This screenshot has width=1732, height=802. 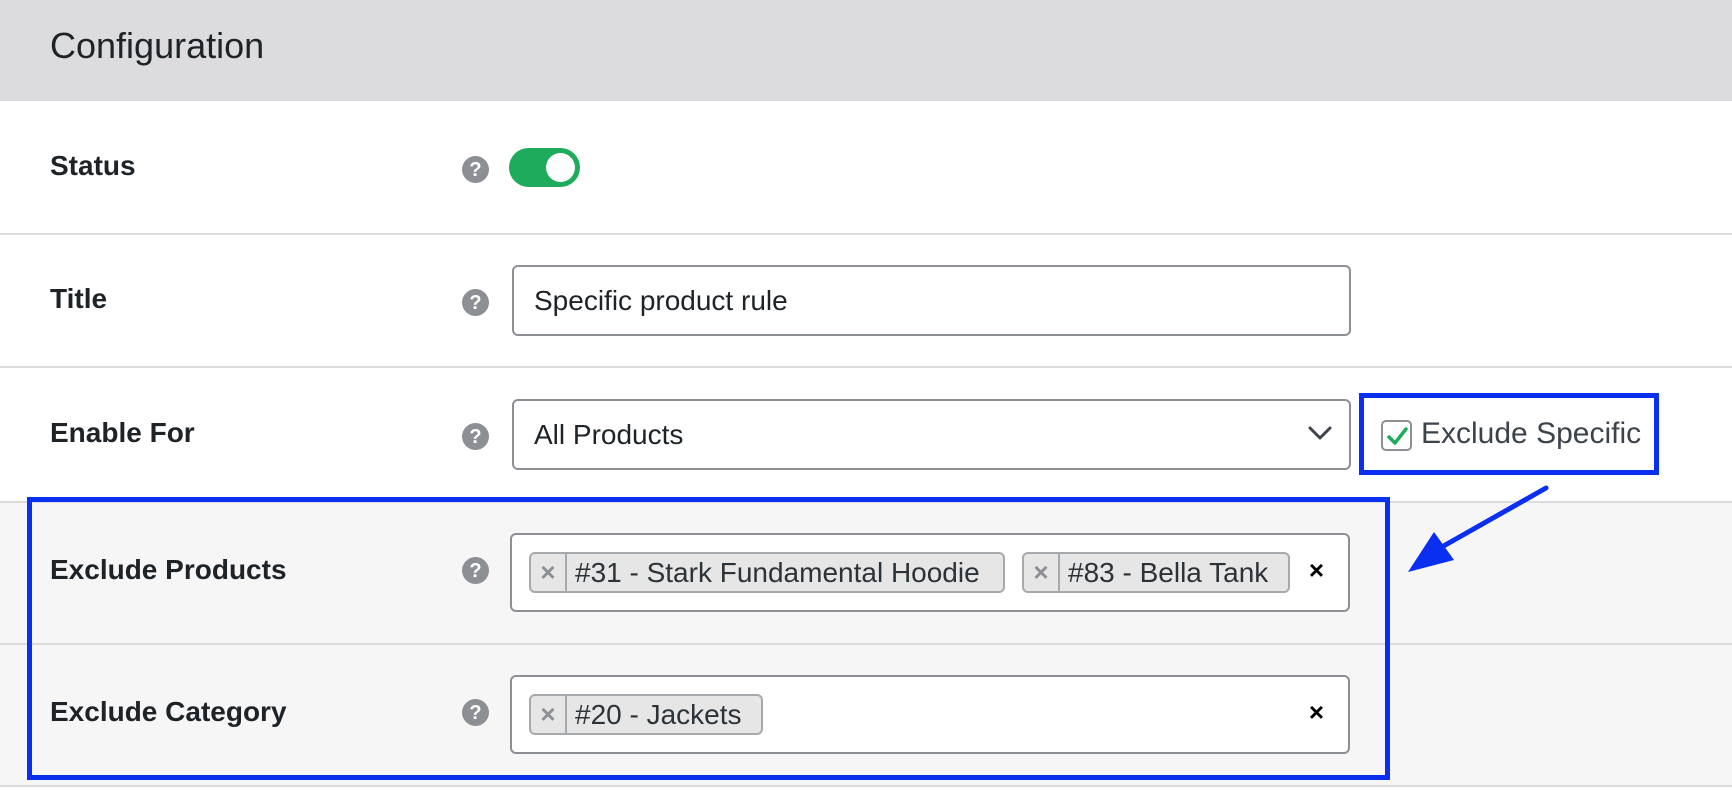 I want to click on section-header: Configuration, so click(x=866, y=50).